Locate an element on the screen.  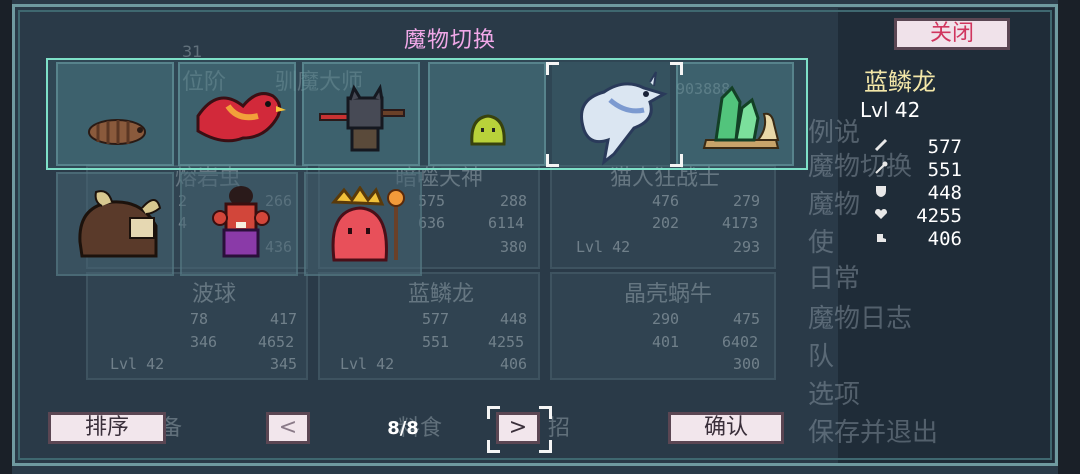
stat-value: 551 is located at coordinates (944, 170).